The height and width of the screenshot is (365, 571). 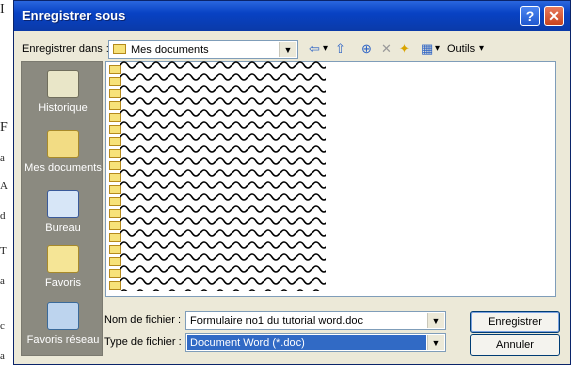 What do you see at coordinates (63, 108) in the screenshot?
I see `place-label: Historique` at bounding box center [63, 108].